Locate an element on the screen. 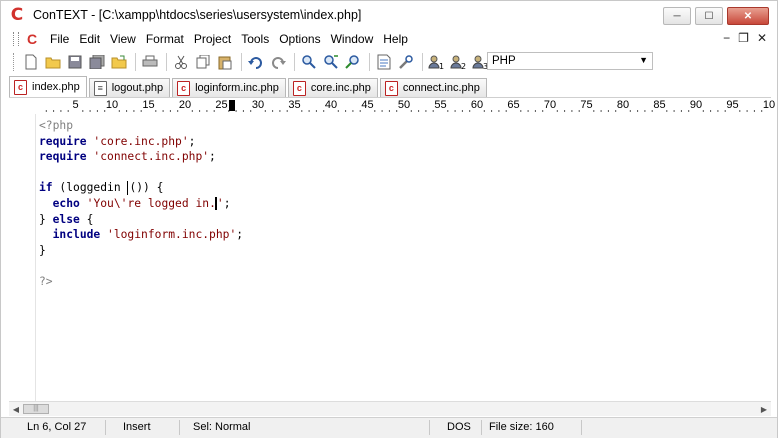  cut-icon is located at coordinates (181, 62).